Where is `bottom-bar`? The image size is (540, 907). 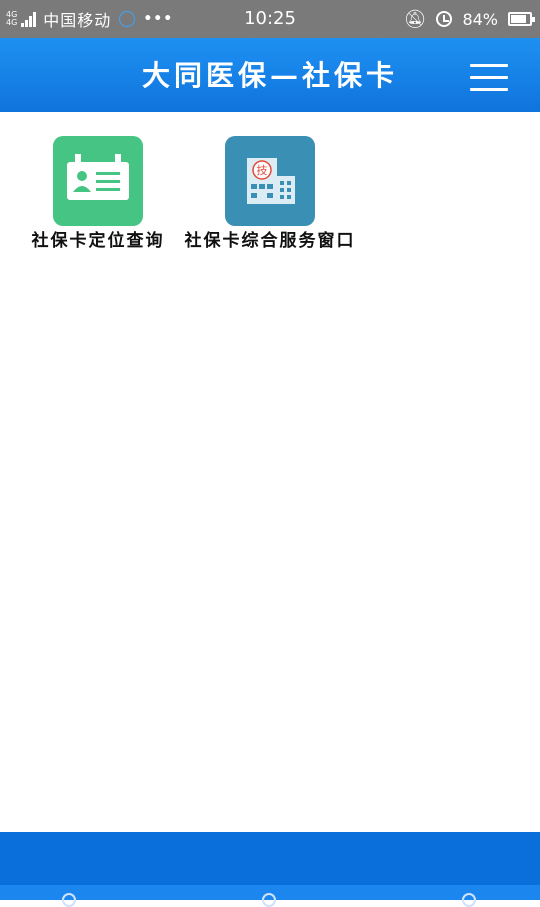
bottom-bar is located at coordinates (270, 869).